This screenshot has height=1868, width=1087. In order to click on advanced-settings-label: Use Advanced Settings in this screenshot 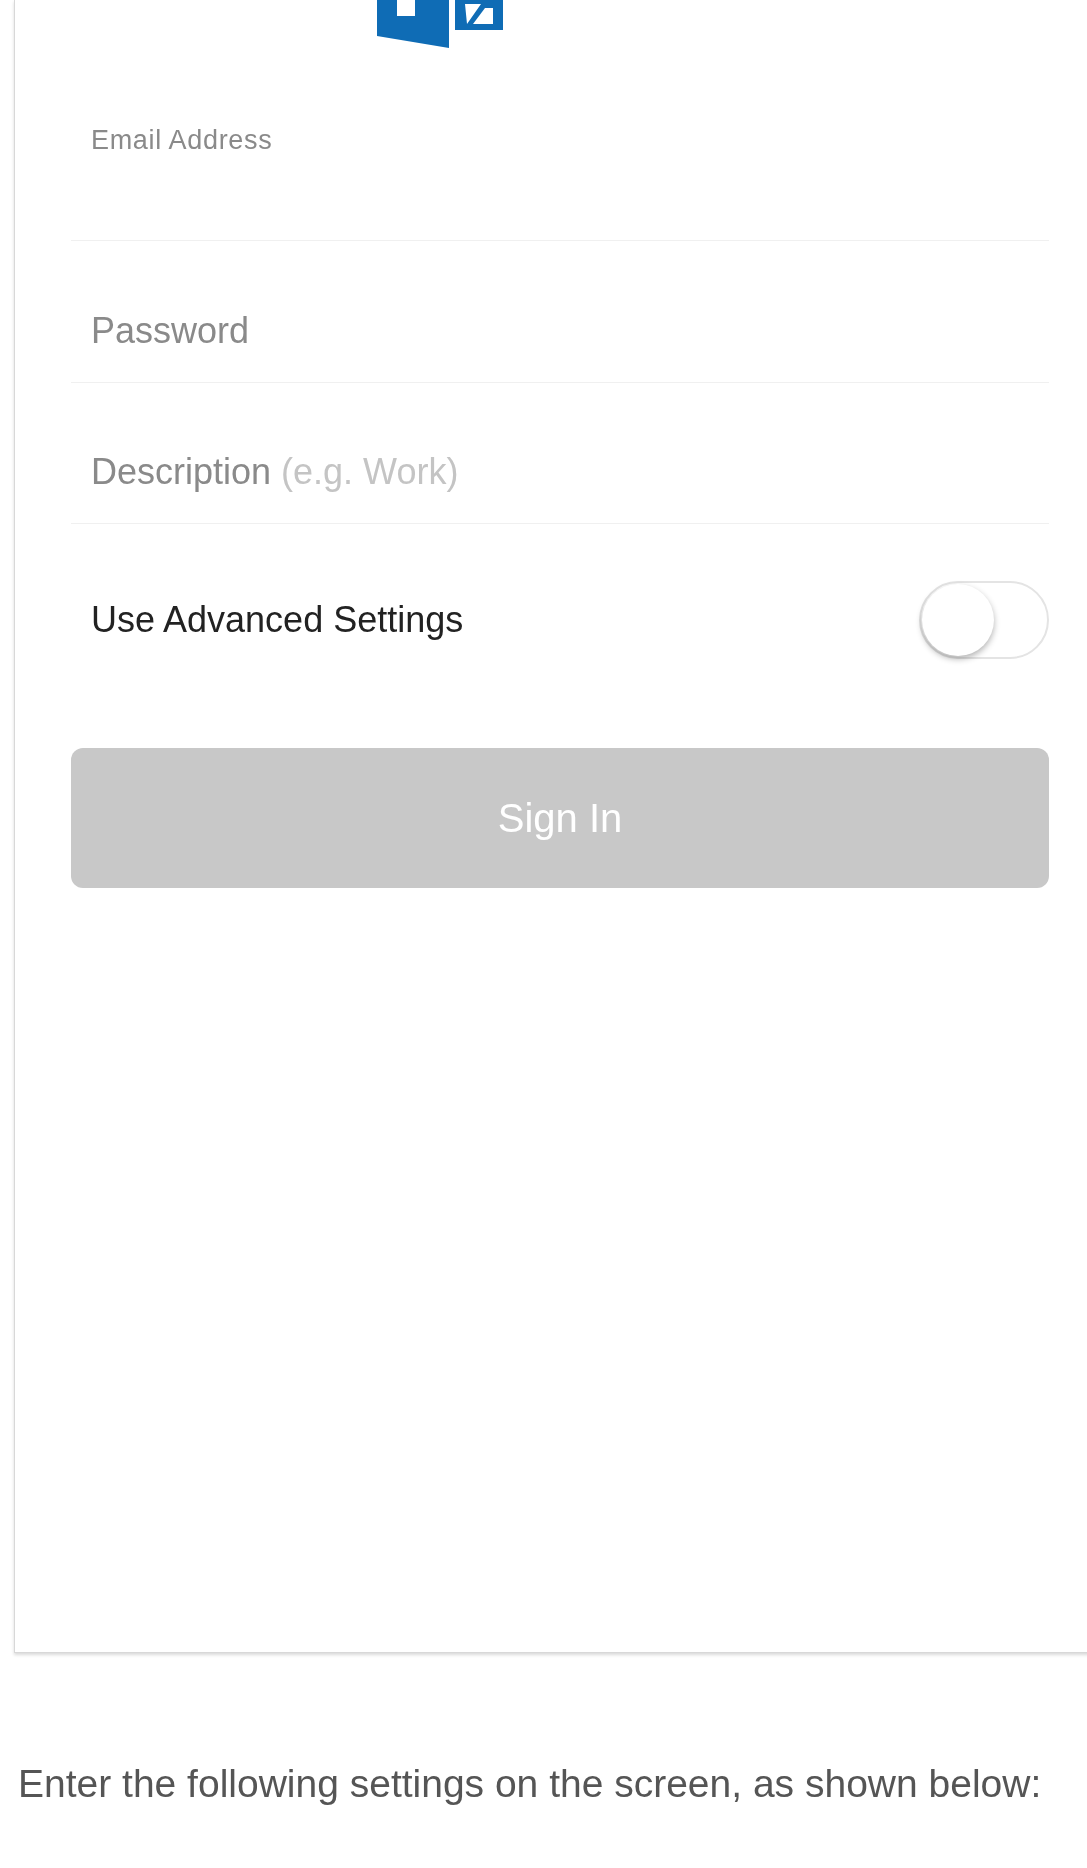, I will do `click(277, 620)`.